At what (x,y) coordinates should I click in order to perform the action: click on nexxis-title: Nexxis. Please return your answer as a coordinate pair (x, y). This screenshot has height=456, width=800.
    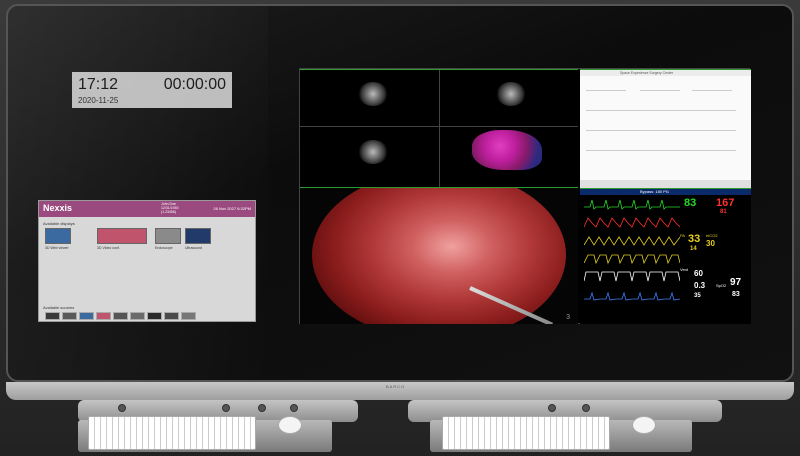
    Looking at the image, I should click on (58, 208).